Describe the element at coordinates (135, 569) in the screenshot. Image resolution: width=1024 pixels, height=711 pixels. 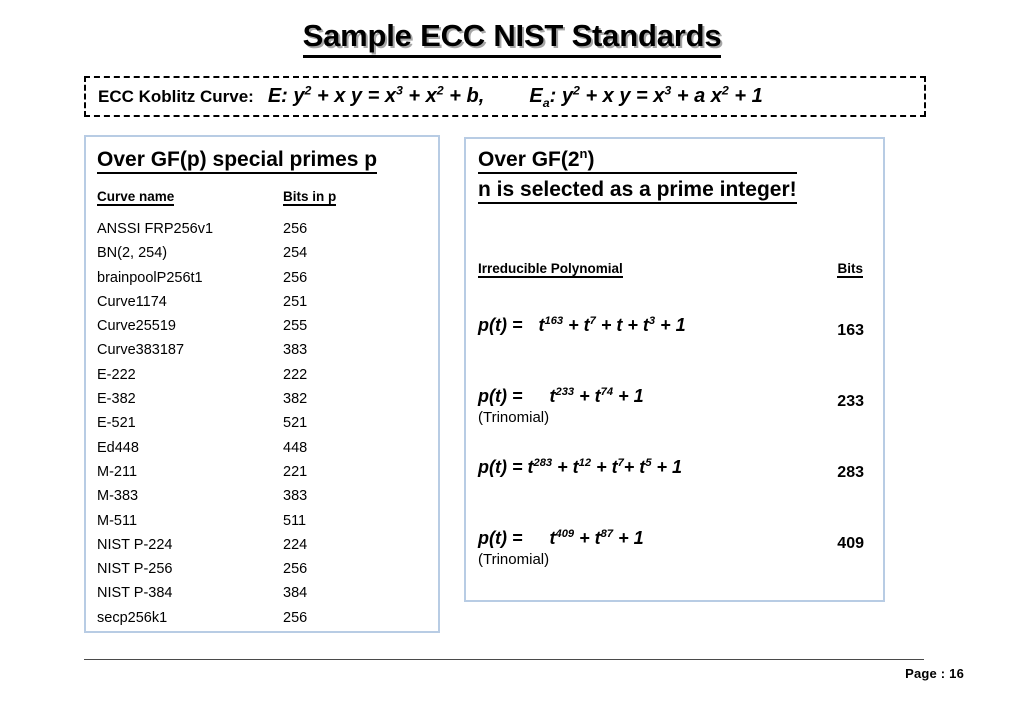
I see `gfp-curve-name: NIST P-256` at that location.